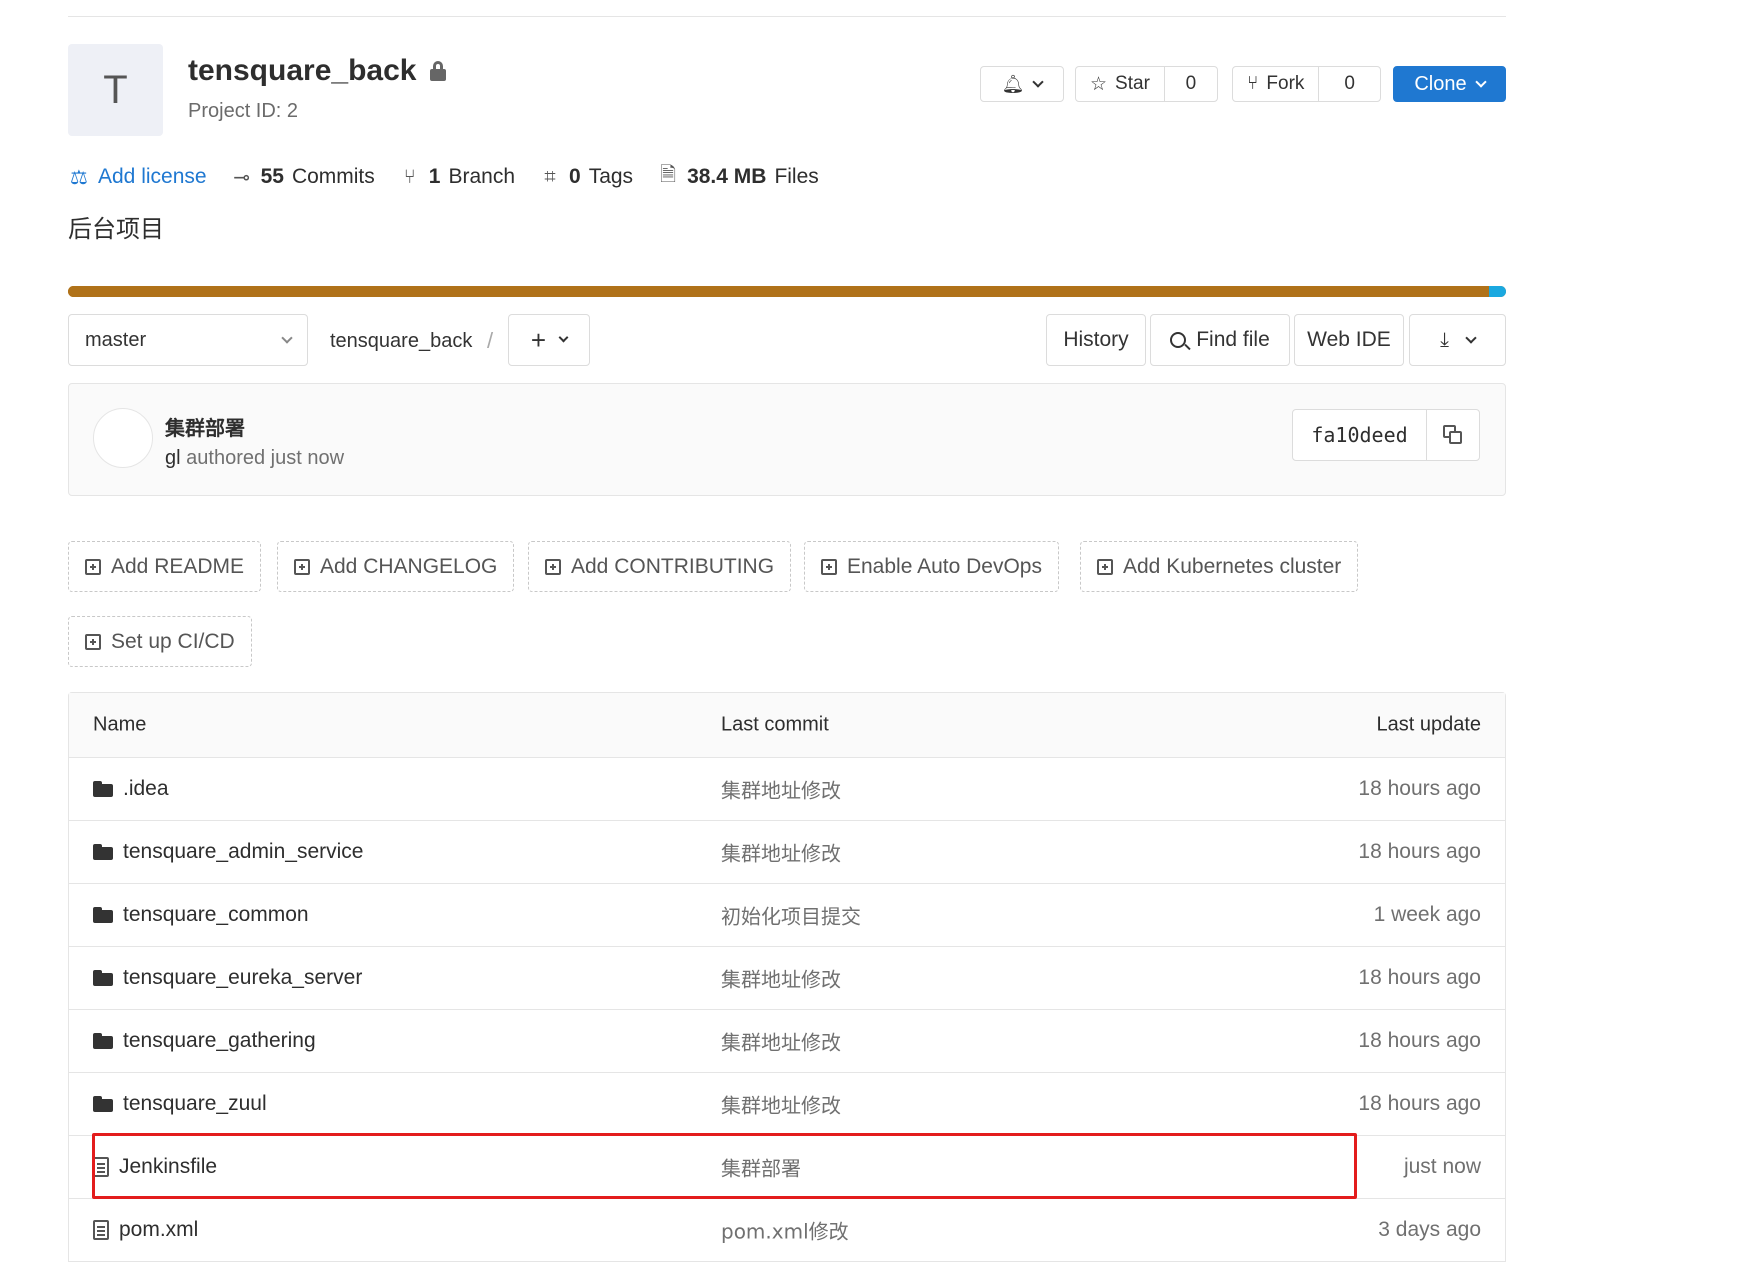 This screenshot has height=1270, width=1751. Describe the element at coordinates (1428, 724) in the screenshot. I see `column-header-last-update: Last update` at that location.